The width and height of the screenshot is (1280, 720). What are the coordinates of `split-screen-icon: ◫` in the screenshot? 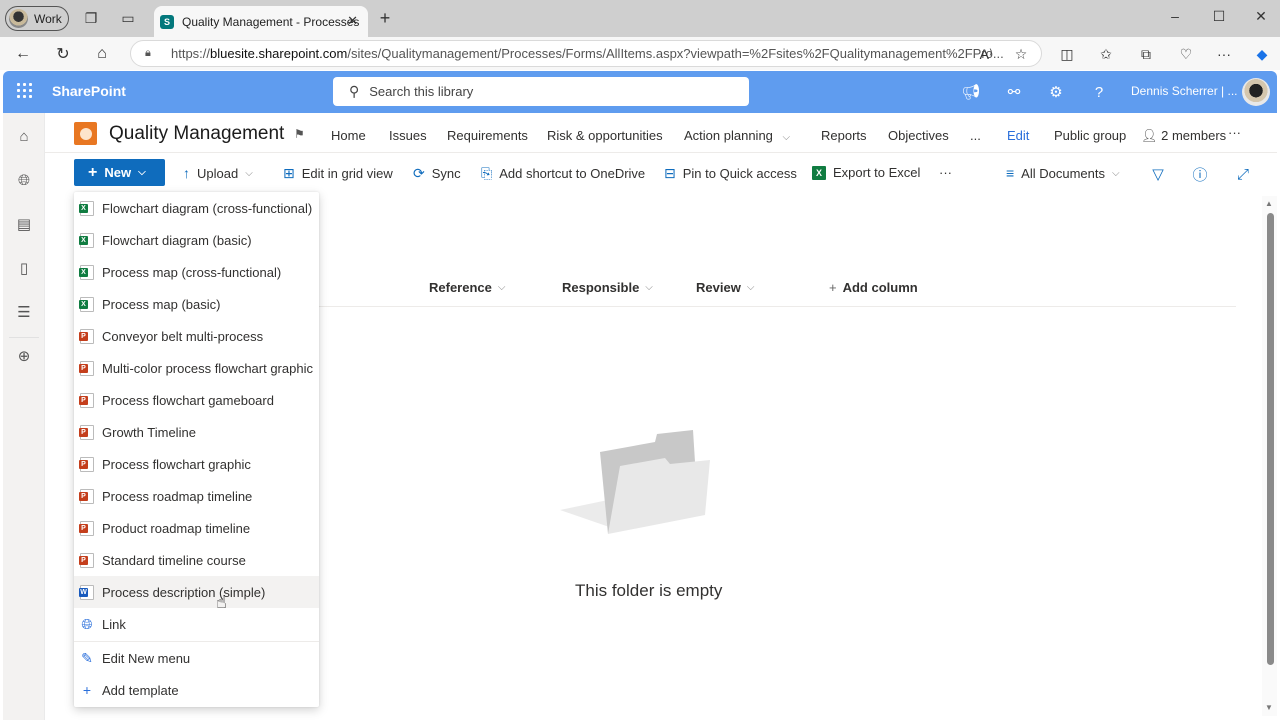 It's located at (1067, 54).